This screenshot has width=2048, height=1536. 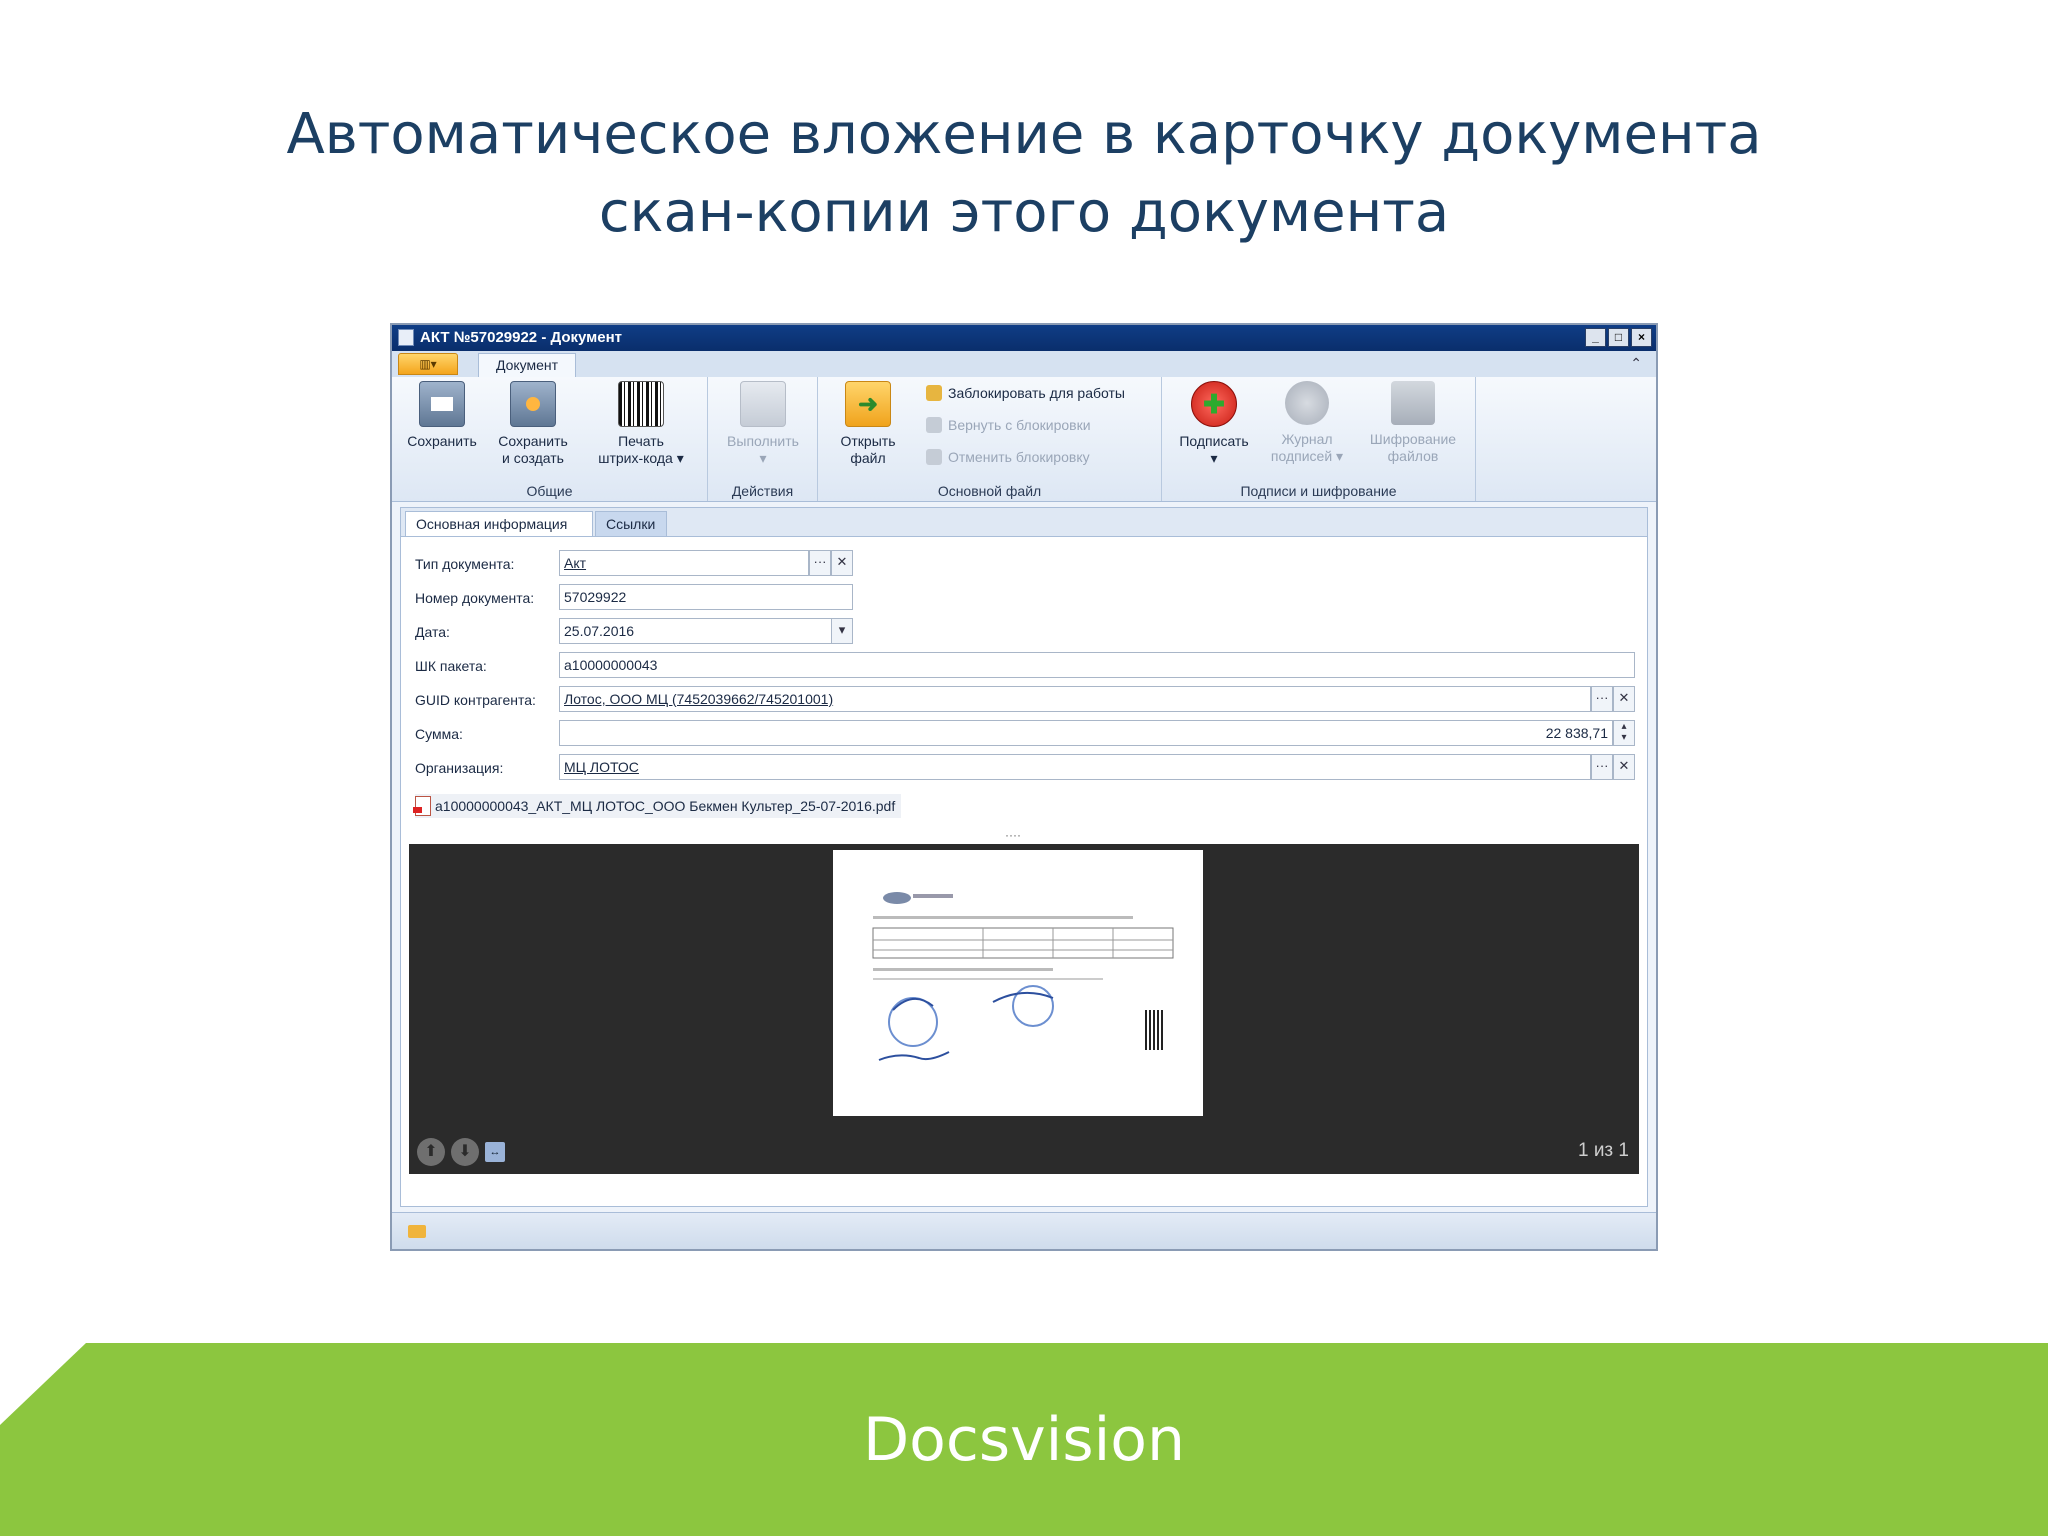 What do you see at coordinates (533, 441) in the screenshot?
I see `save-and-create-label-1: Сохранить` at bounding box center [533, 441].